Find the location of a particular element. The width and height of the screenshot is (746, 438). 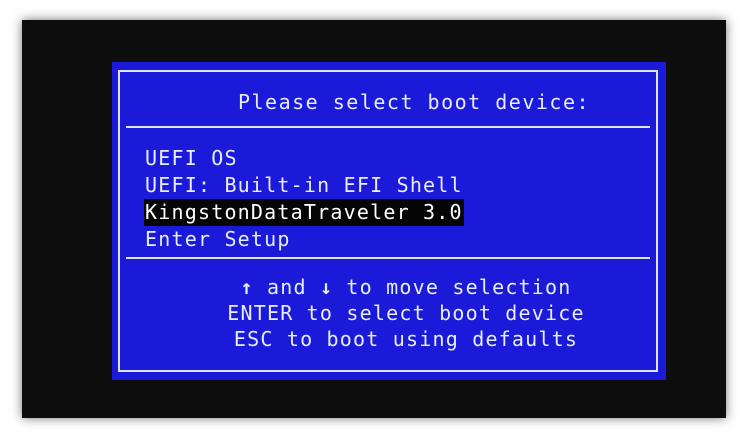

help-move-text: to move selection is located at coordinates (452, 287).